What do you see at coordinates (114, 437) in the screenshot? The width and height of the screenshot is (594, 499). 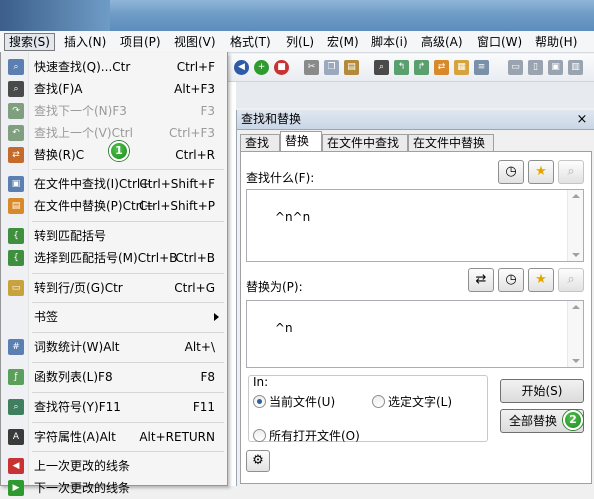 I see `search-menu-item-14: A 字符属性(A)Alt Alt+RETURN` at bounding box center [114, 437].